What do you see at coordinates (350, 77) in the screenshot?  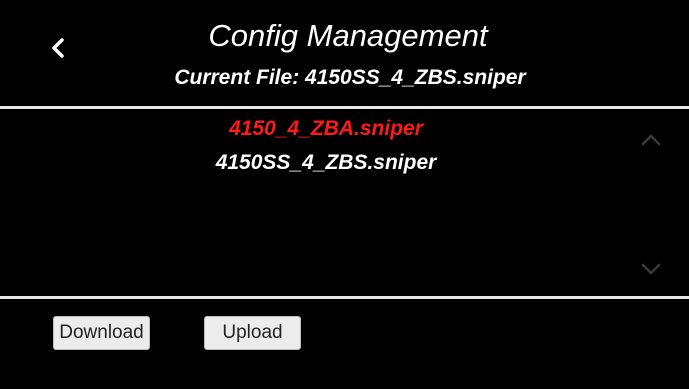 I see `current-file-label: Current File: 4150SS_4_ZBS.sniper` at bounding box center [350, 77].